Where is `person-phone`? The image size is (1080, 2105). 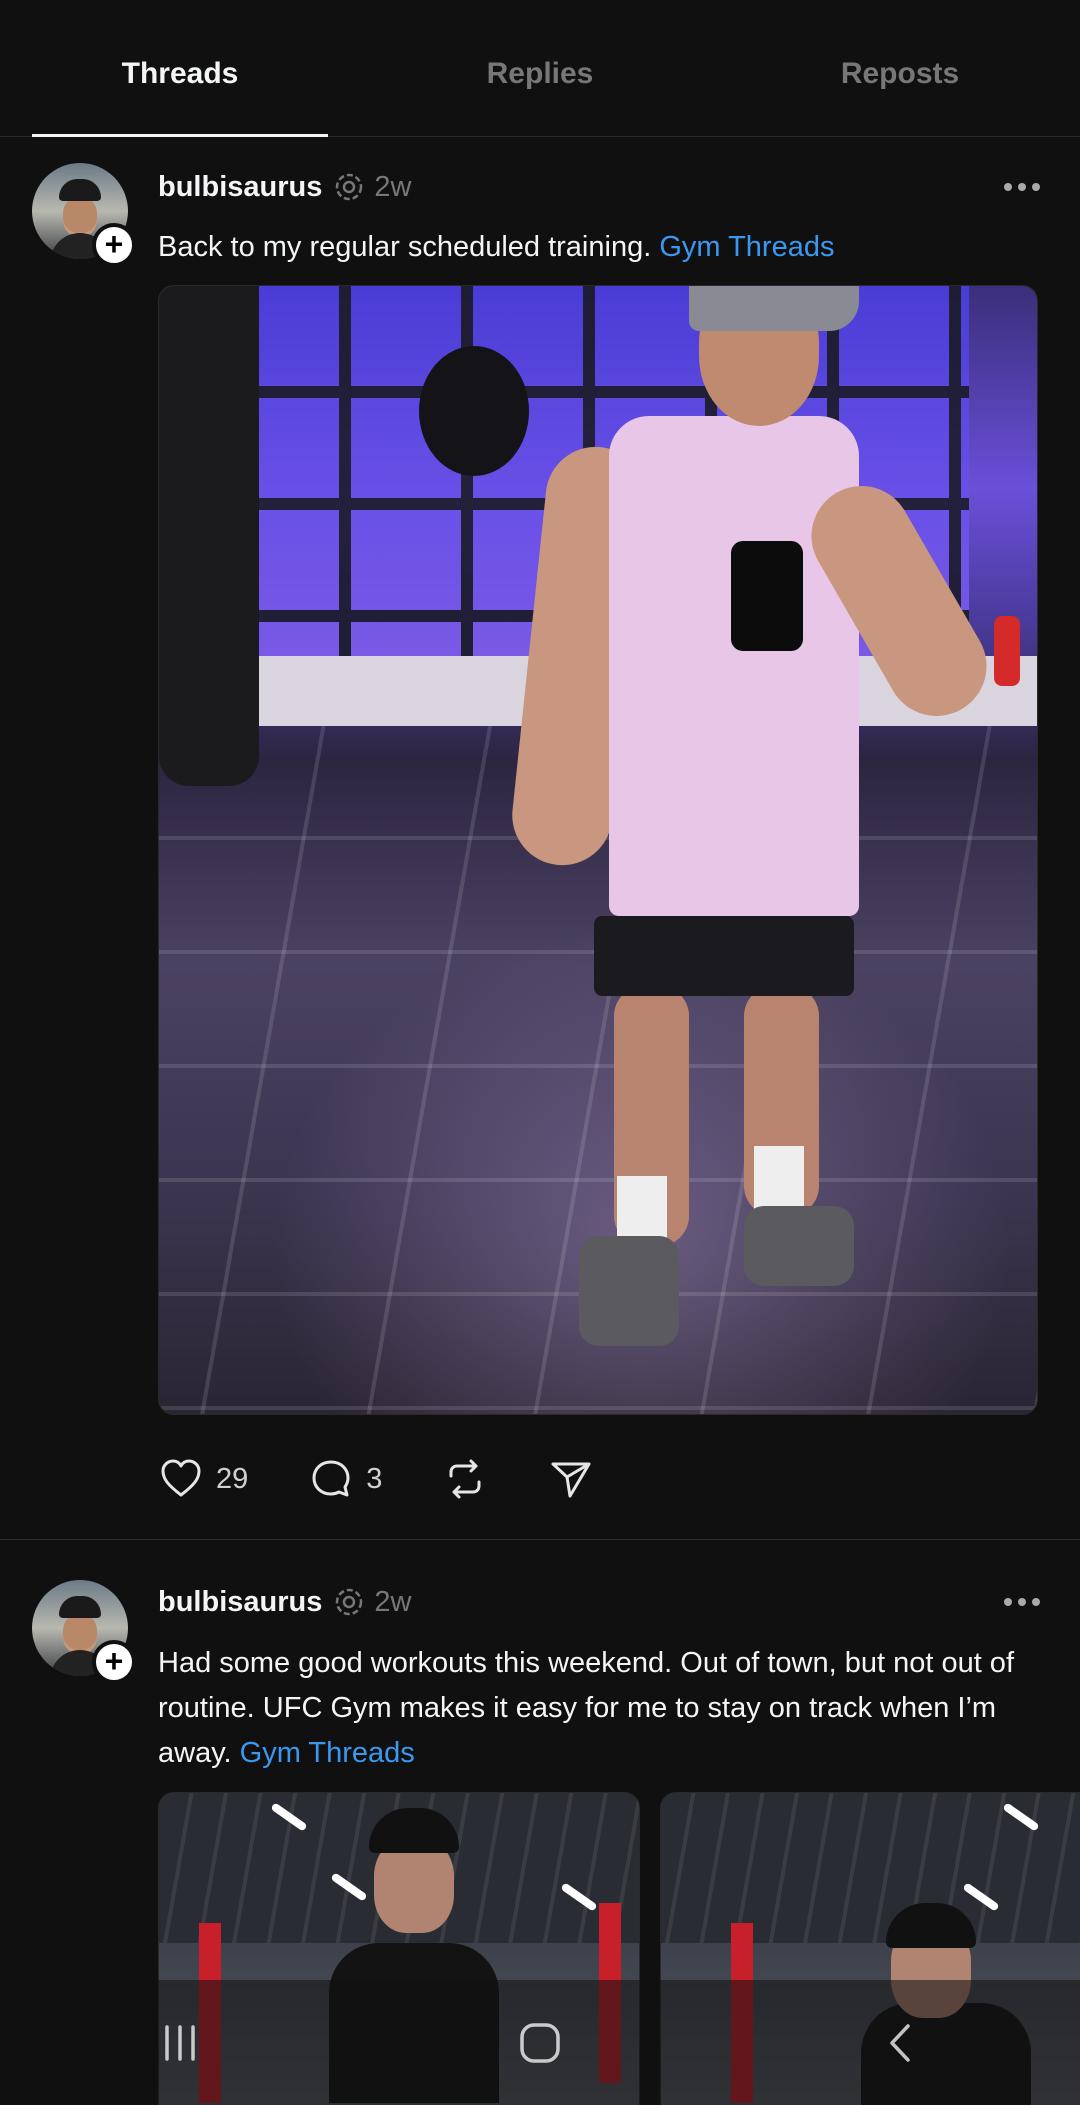
person-phone is located at coordinates (767, 596).